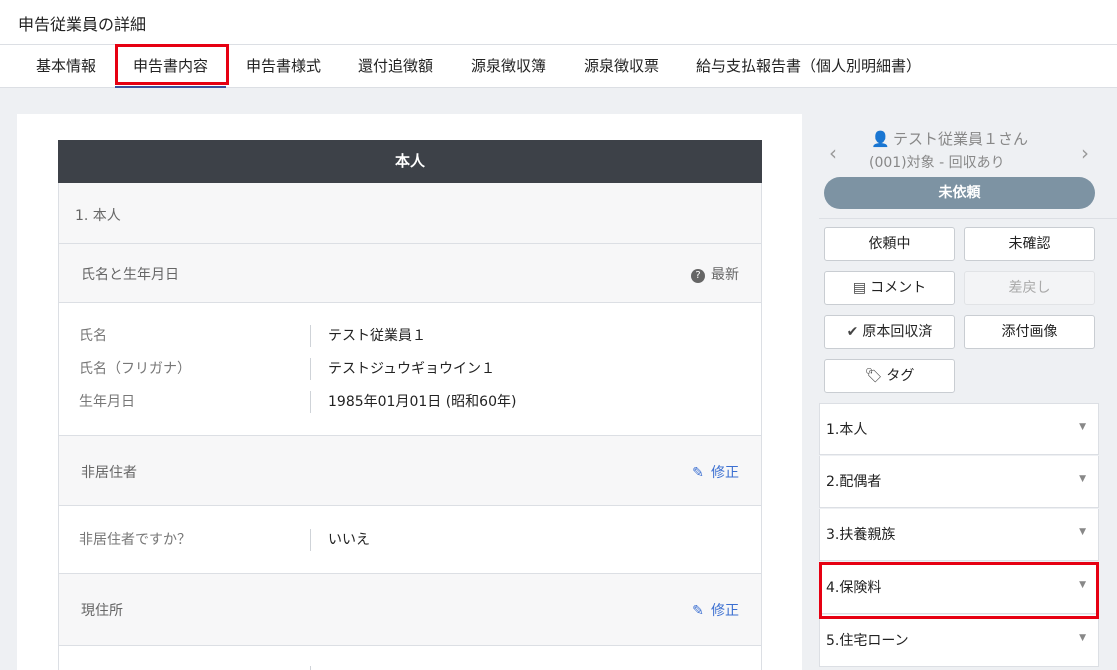 The image size is (1117, 670). What do you see at coordinates (135, 540) in the screenshot?
I see `field-nonresident-label: 非居住者ですか？` at bounding box center [135, 540].